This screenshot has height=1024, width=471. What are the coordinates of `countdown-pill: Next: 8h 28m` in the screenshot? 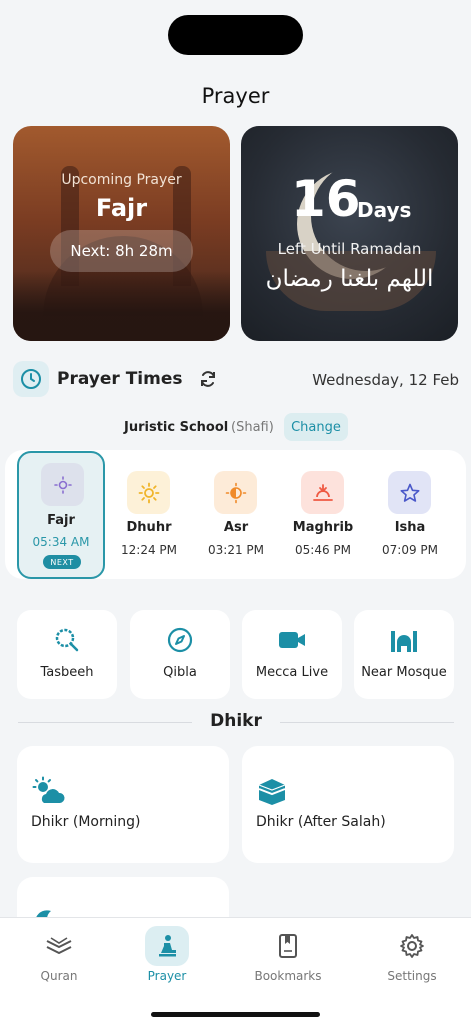 It's located at (121, 251).